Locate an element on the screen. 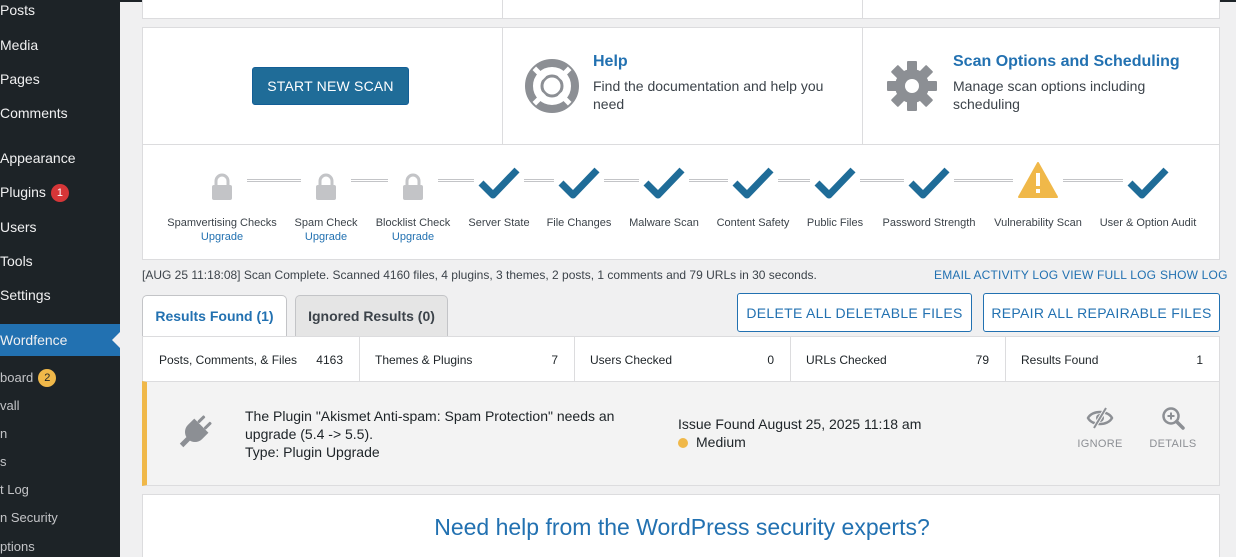 This screenshot has width=1236, height=557. sidebar-subitem-login-security: n Security is located at coordinates (29, 518).